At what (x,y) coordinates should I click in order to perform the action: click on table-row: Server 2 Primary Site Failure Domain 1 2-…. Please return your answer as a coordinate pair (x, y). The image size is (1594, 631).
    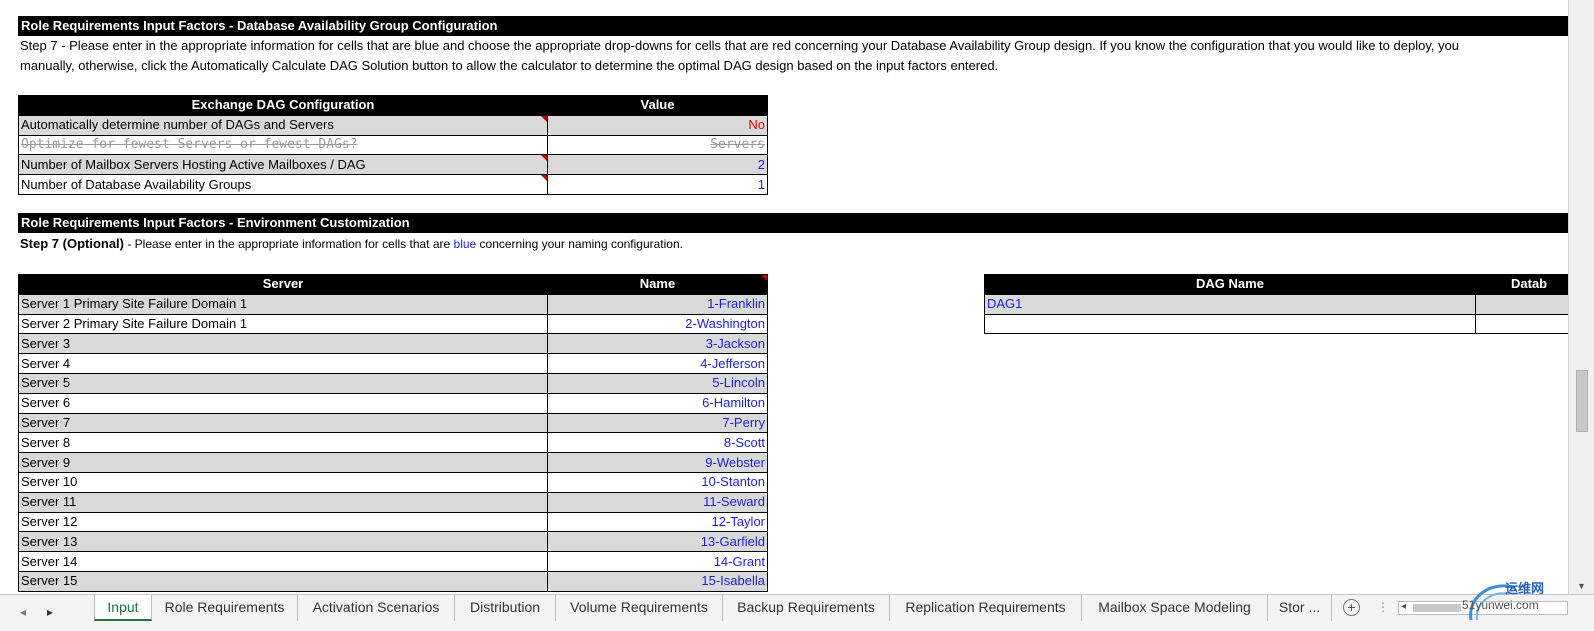
    Looking at the image, I should click on (393, 324).